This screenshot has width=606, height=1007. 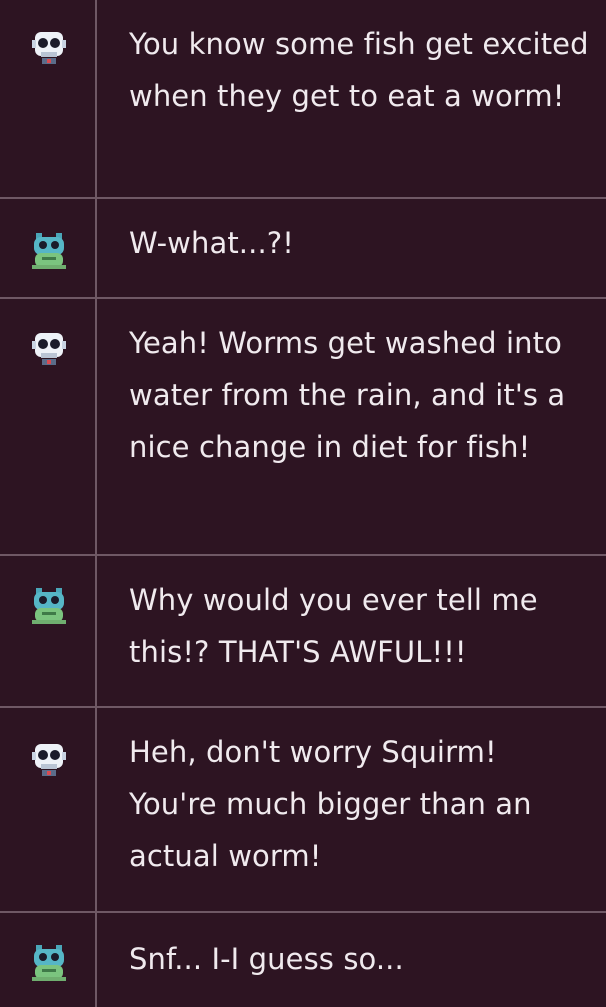 What do you see at coordinates (211, 243) in the screenshot?
I see `dialogue-text: W-what...?!` at bounding box center [211, 243].